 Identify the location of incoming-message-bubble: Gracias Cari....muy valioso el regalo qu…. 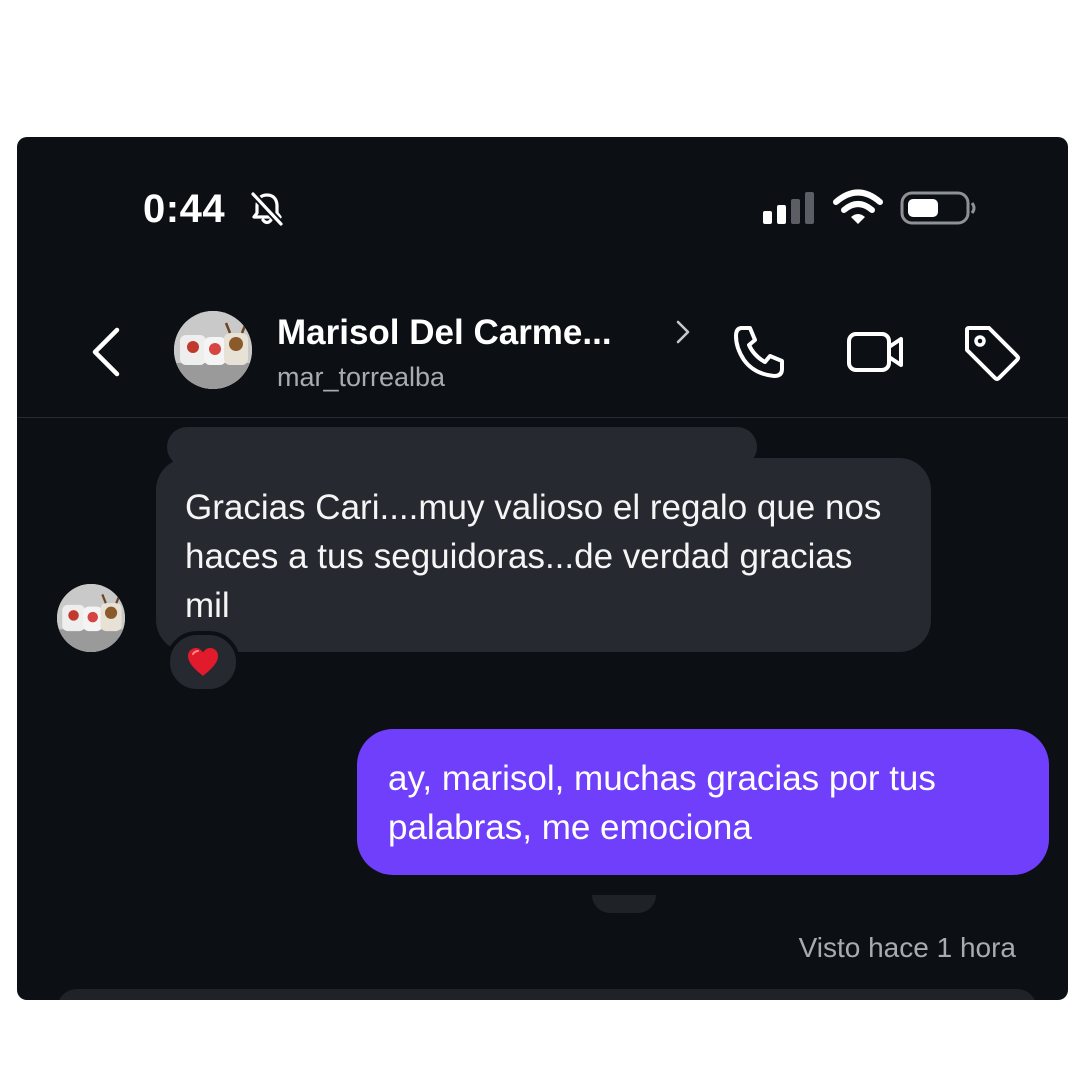
(543, 555).